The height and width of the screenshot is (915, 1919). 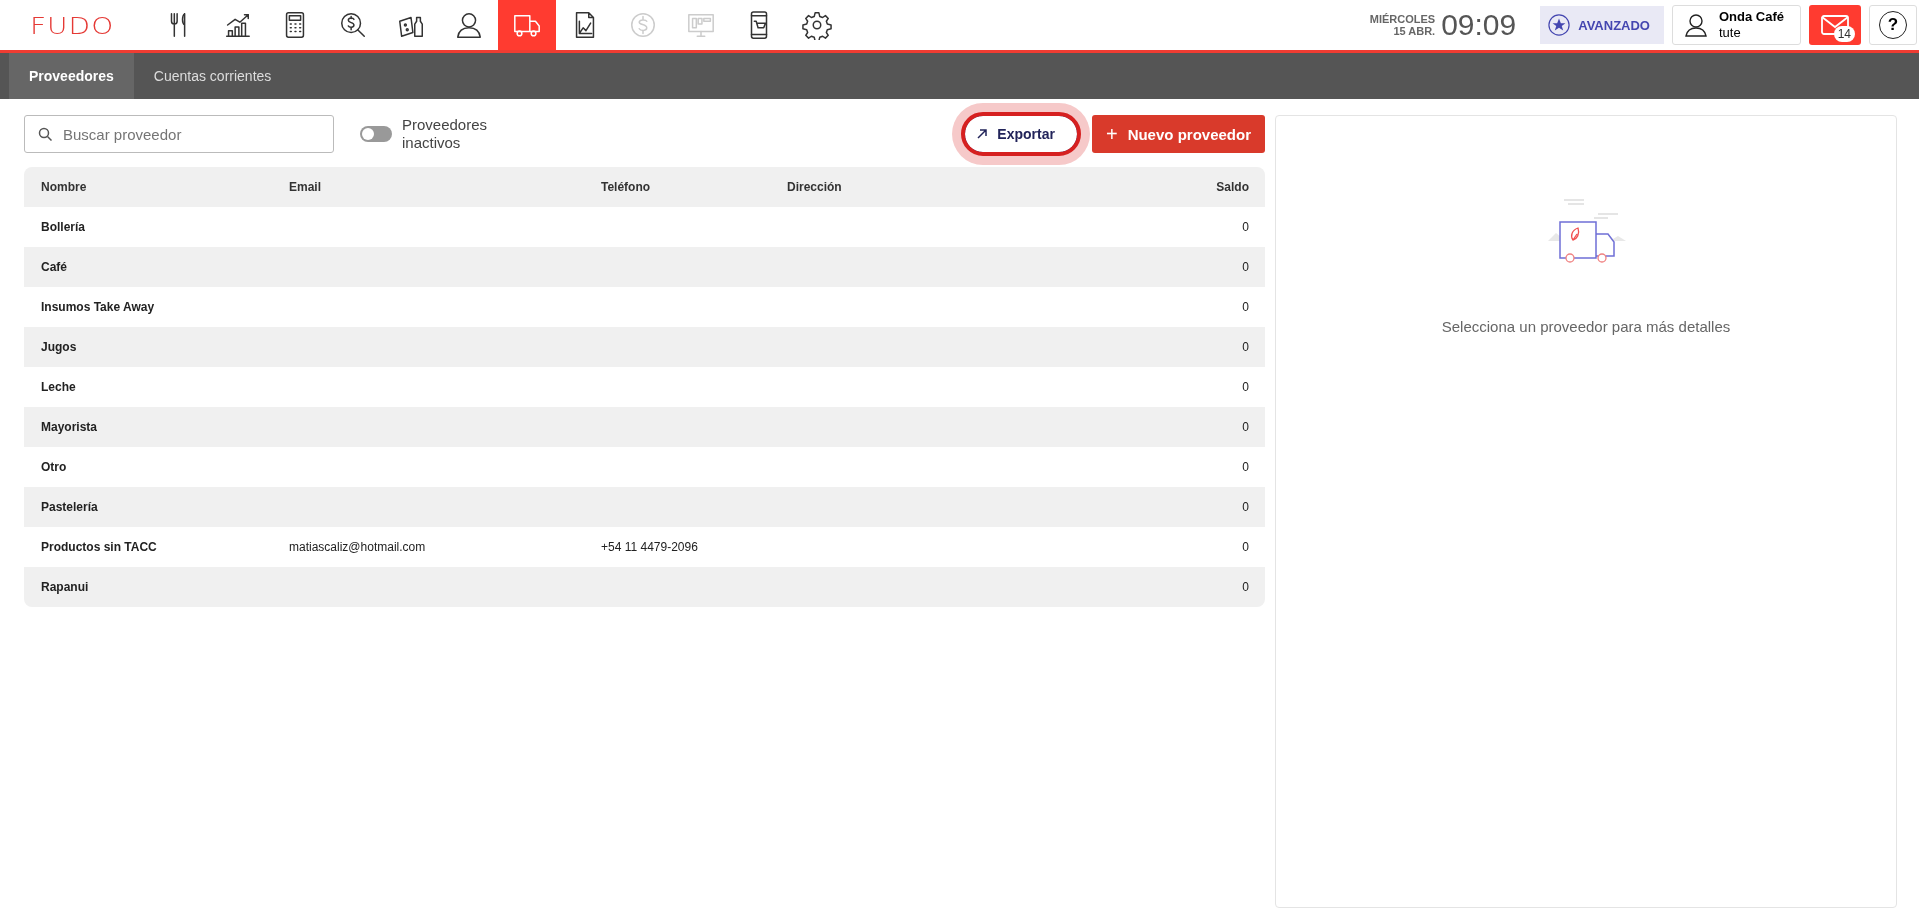 I want to click on table-cell-text: Otro, so click(x=54, y=467).